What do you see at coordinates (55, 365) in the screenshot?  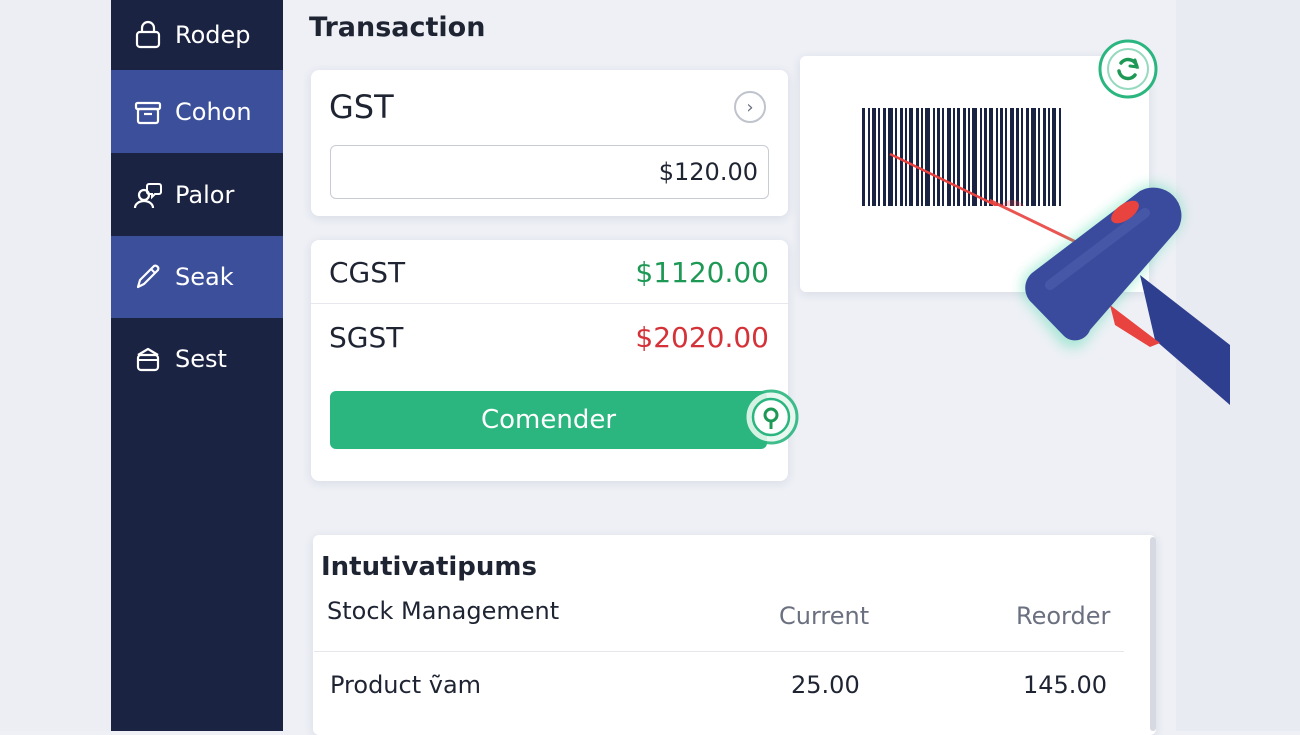 I see `left-gutter` at bounding box center [55, 365].